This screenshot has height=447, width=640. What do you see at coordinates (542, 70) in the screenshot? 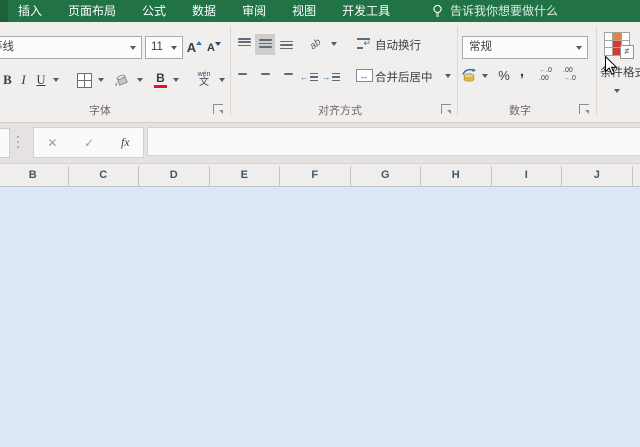
I see `arrow-left-icon: ←` at bounding box center [542, 70].